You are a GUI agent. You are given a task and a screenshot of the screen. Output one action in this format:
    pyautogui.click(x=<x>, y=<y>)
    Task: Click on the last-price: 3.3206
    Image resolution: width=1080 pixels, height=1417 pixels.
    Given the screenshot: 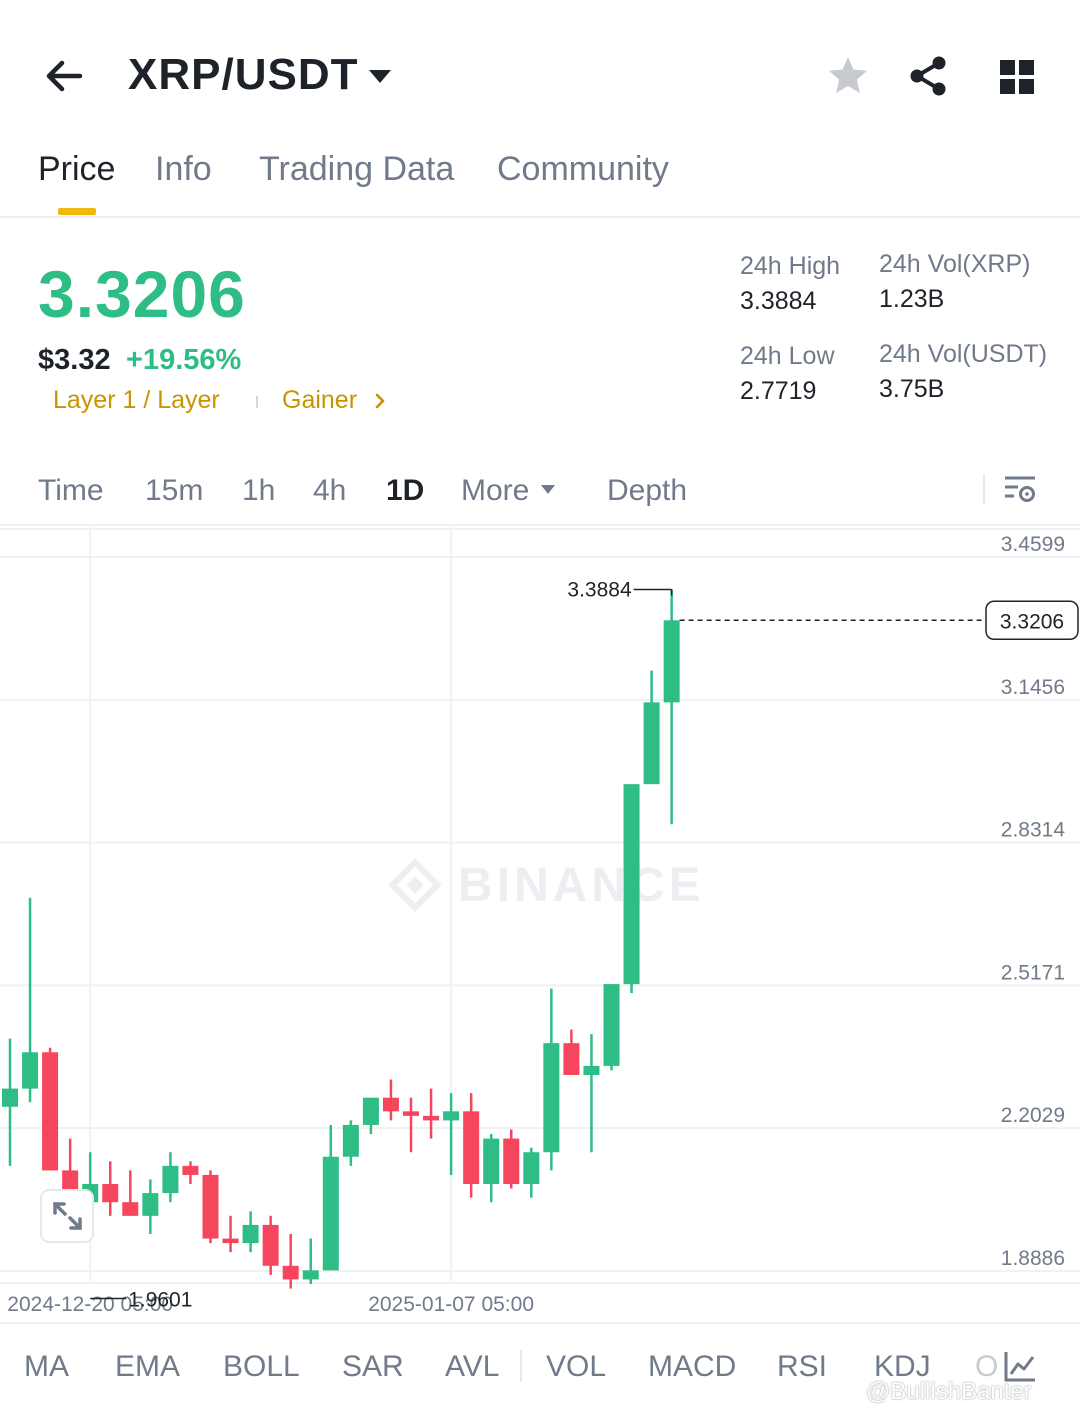 What is the action you would take?
    pyautogui.click(x=142, y=294)
    